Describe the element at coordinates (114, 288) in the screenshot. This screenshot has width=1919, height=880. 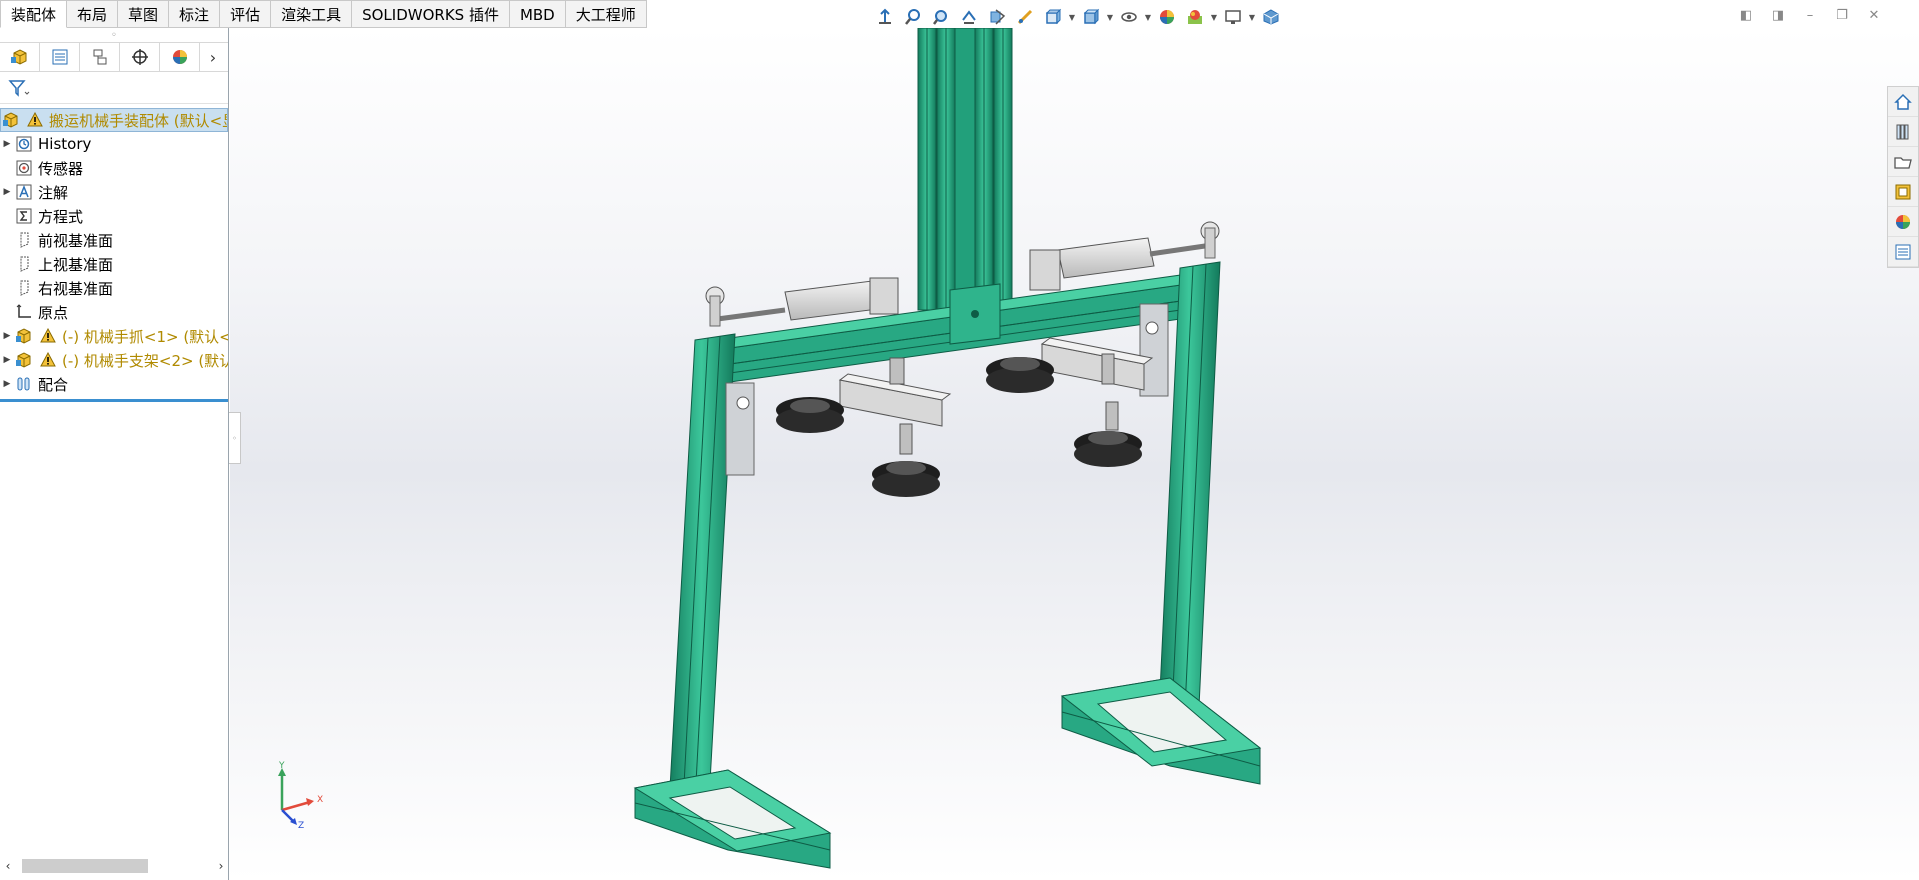
I see `tree-item-right-plane: 右视基准面` at that location.